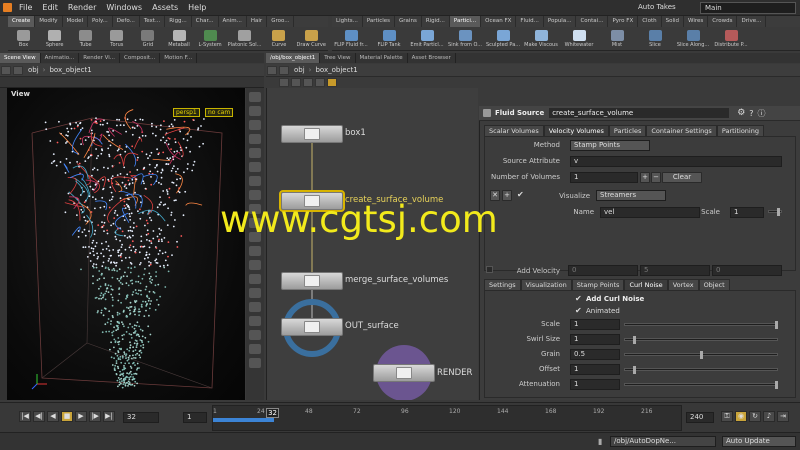 The width and height of the screenshot is (800, 450). I want to click on minus-button: −, so click(656, 177).